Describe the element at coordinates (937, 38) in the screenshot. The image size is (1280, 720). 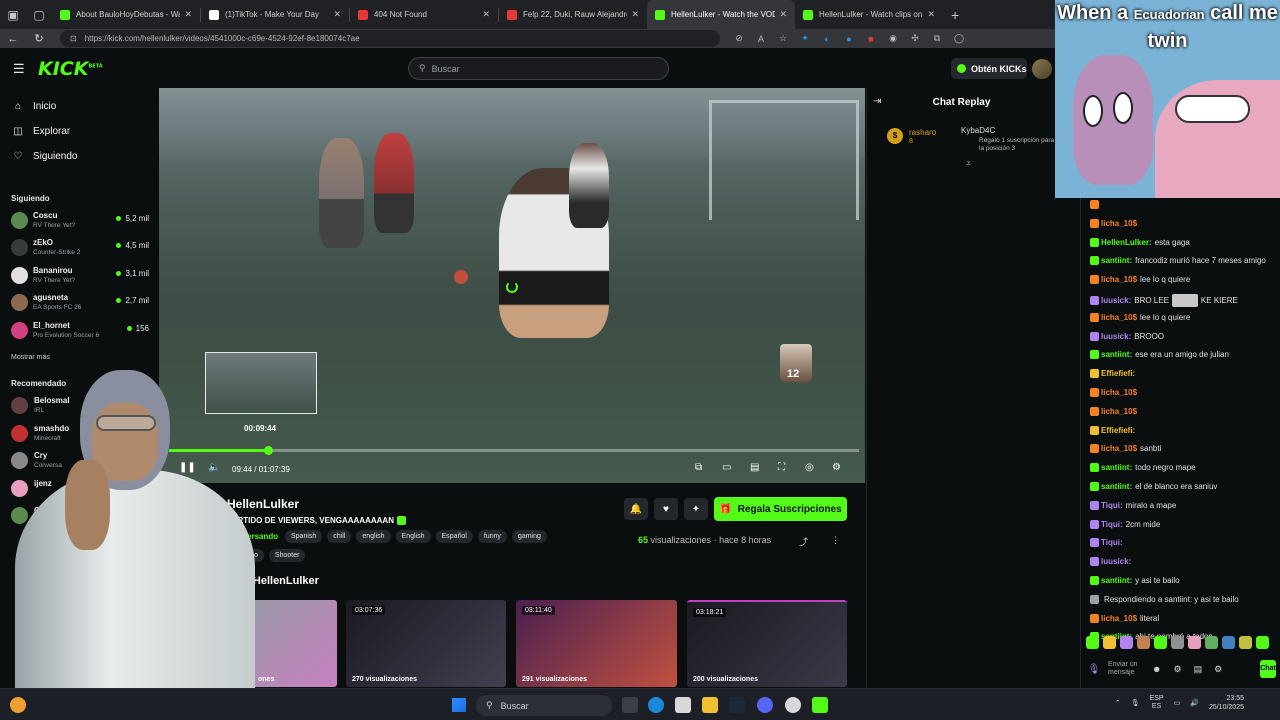
I see `collections-icon: ⧉` at that location.